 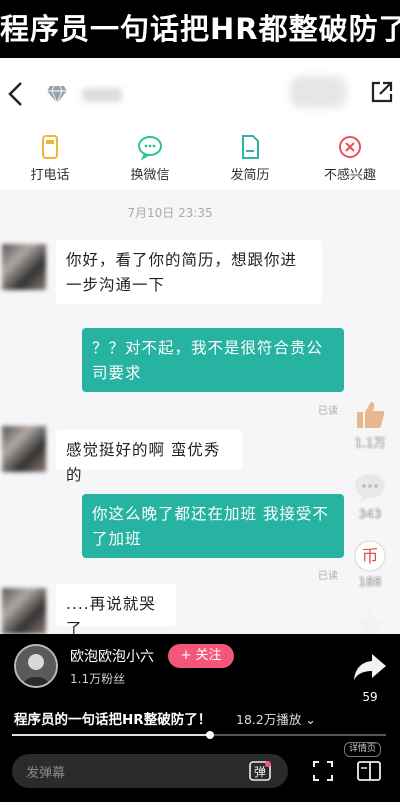 I want to click on video-title: 程序员的一句话把HR整破防了！, so click(x=113, y=720).